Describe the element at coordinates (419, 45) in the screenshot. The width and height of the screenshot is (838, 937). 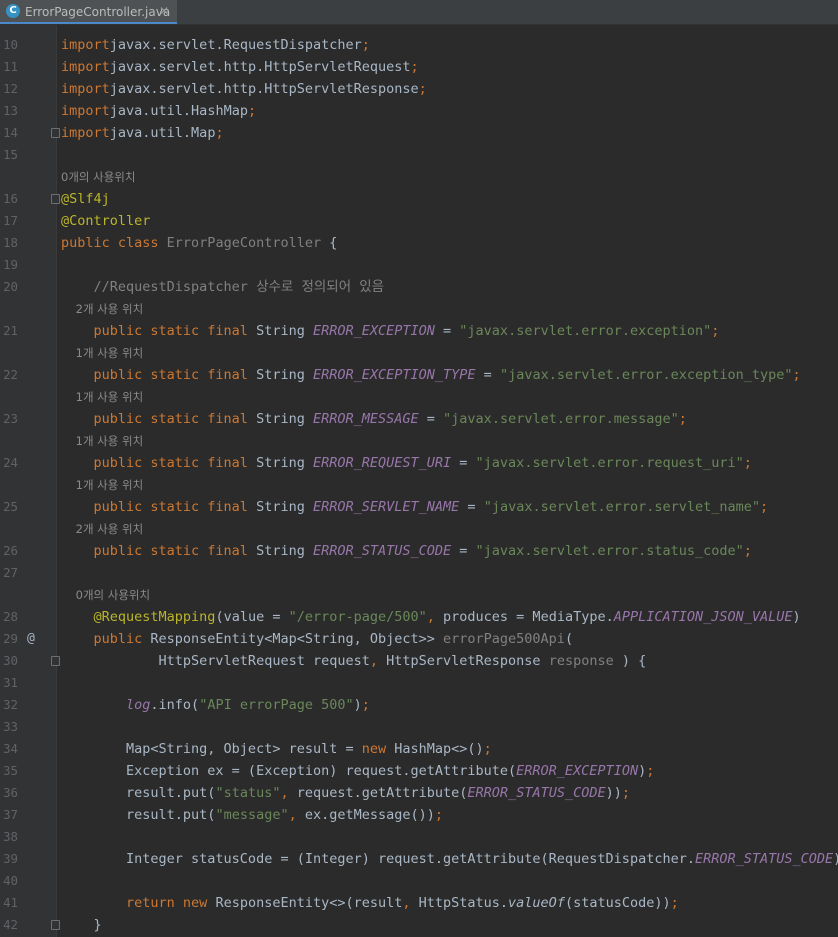
I see `code-line: 10 importjavax.servlet.RequestDispatcher;` at that location.